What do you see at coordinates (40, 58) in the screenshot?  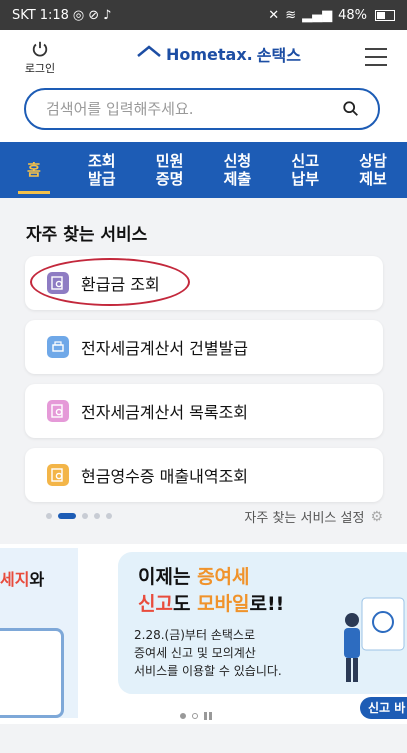 I see `login-button: 로그인` at bounding box center [40, 58].